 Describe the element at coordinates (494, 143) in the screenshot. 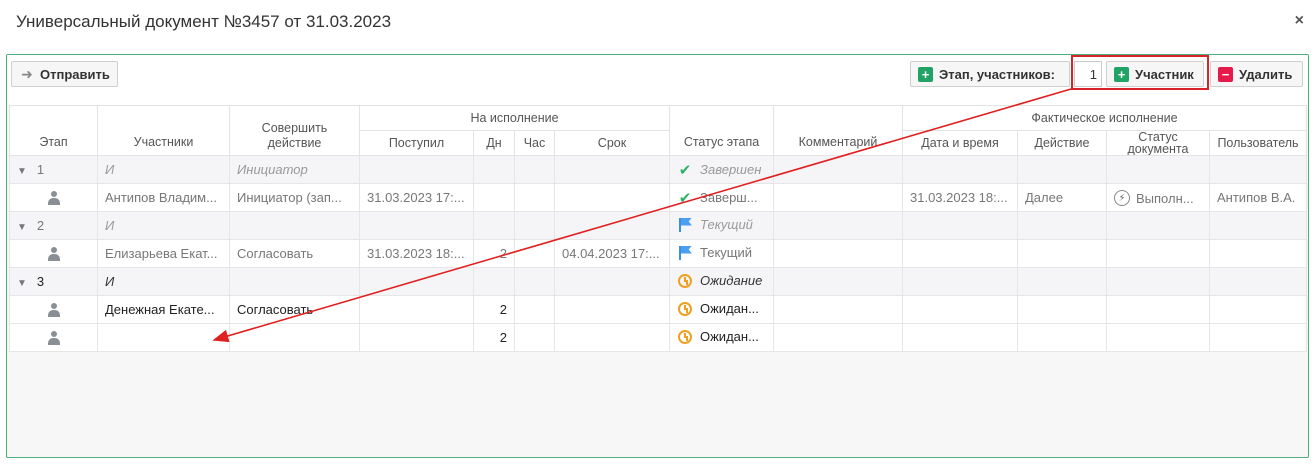

I see `col-days: Дн` at that location.